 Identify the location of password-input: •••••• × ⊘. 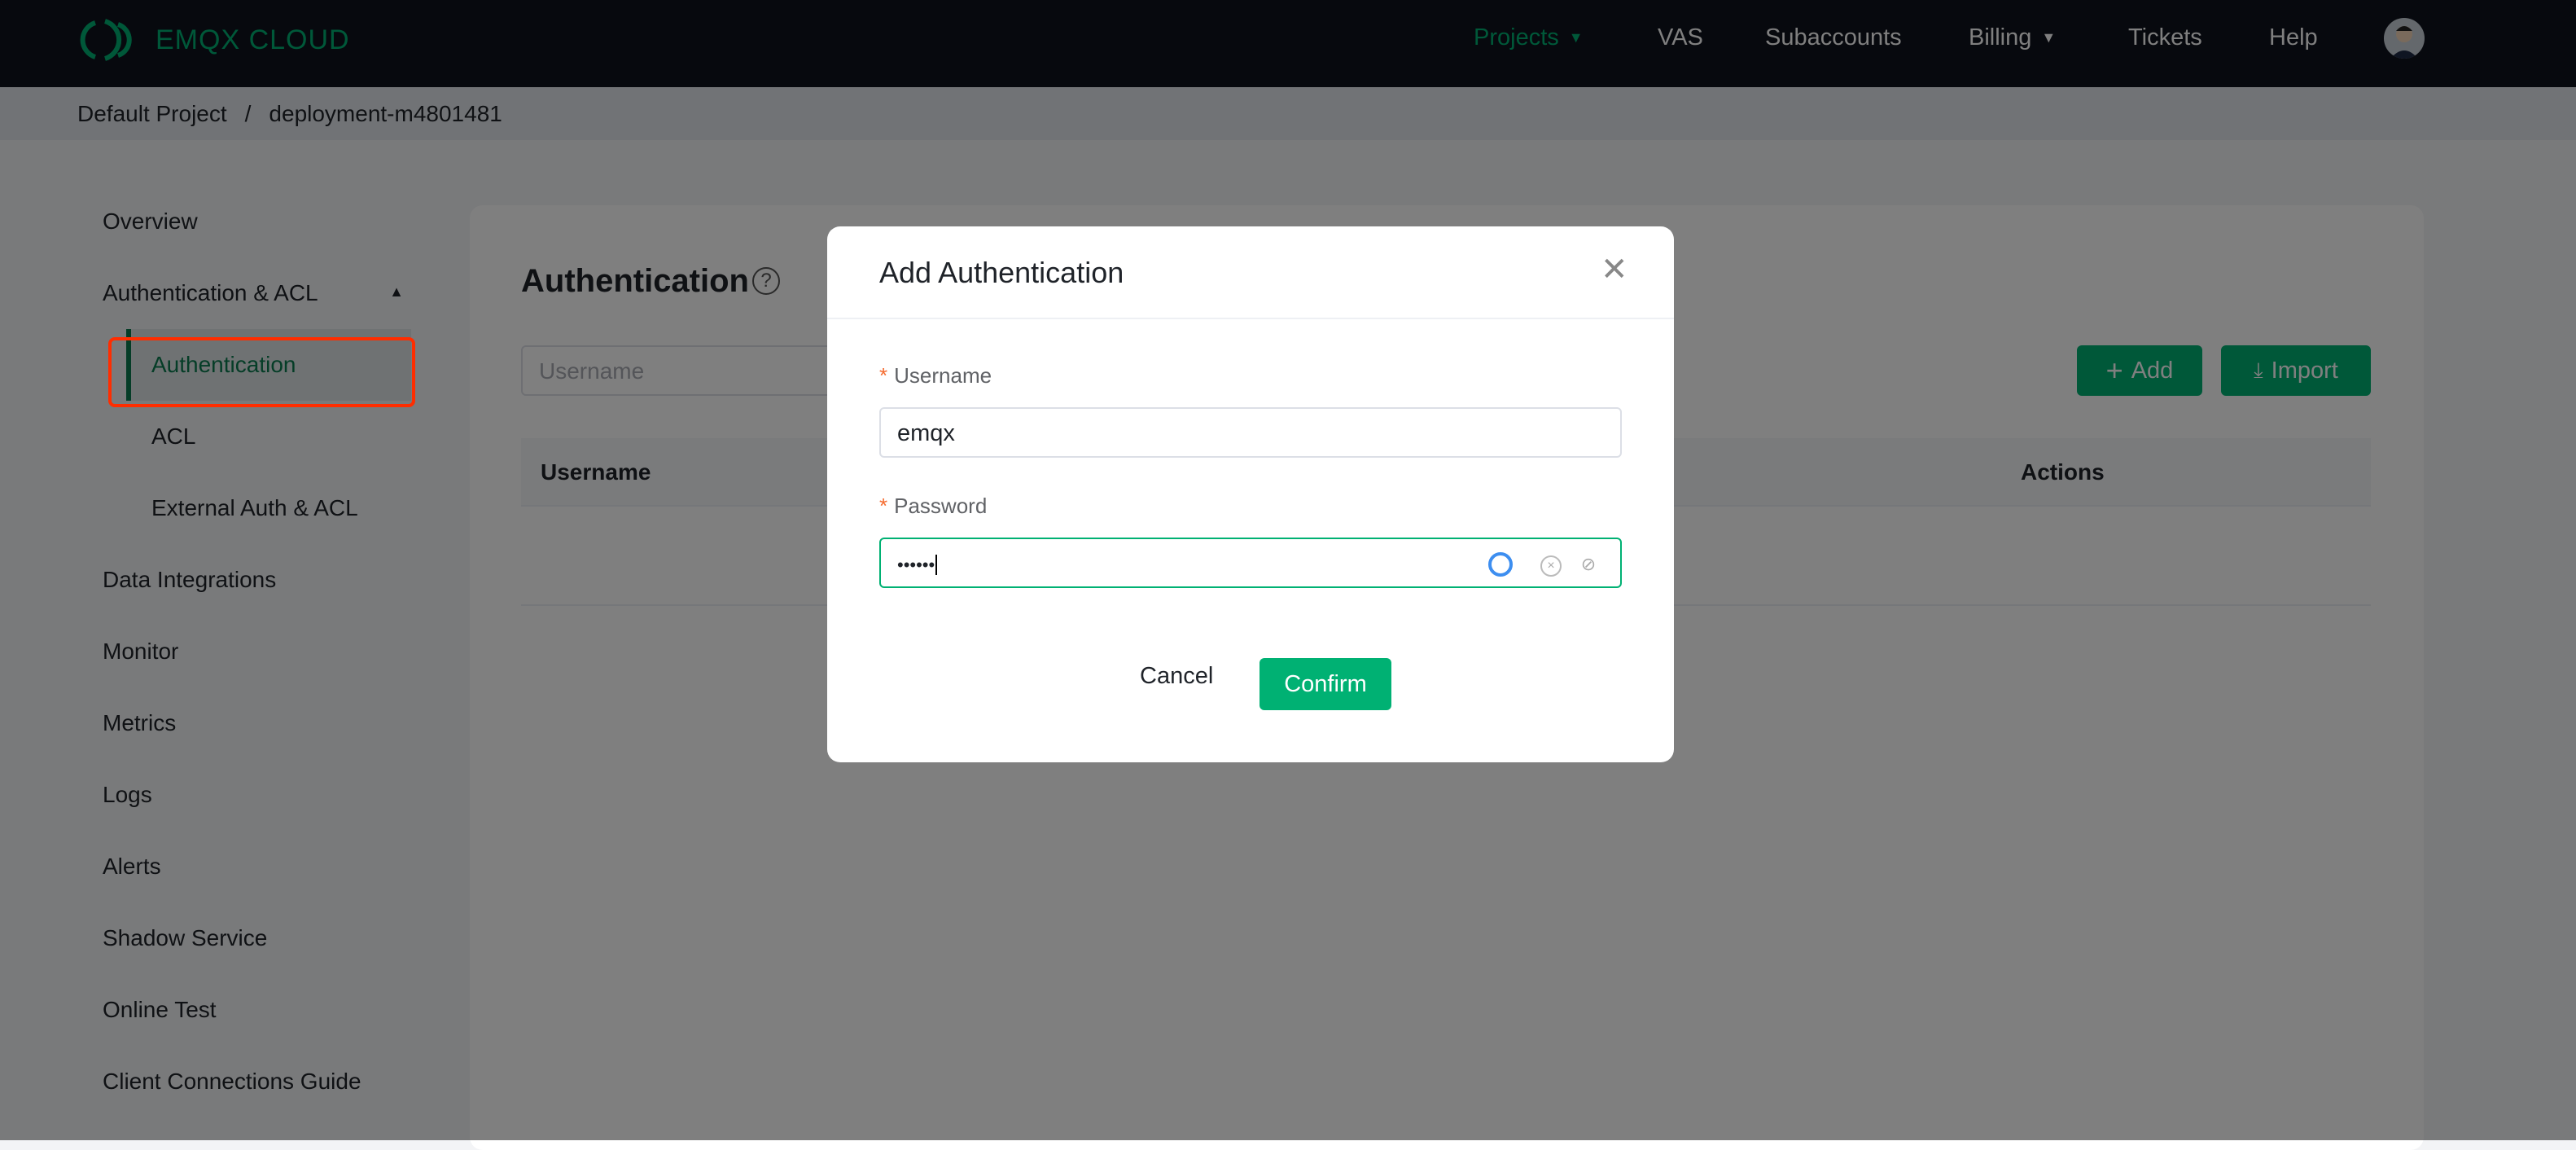
(1250, 563).